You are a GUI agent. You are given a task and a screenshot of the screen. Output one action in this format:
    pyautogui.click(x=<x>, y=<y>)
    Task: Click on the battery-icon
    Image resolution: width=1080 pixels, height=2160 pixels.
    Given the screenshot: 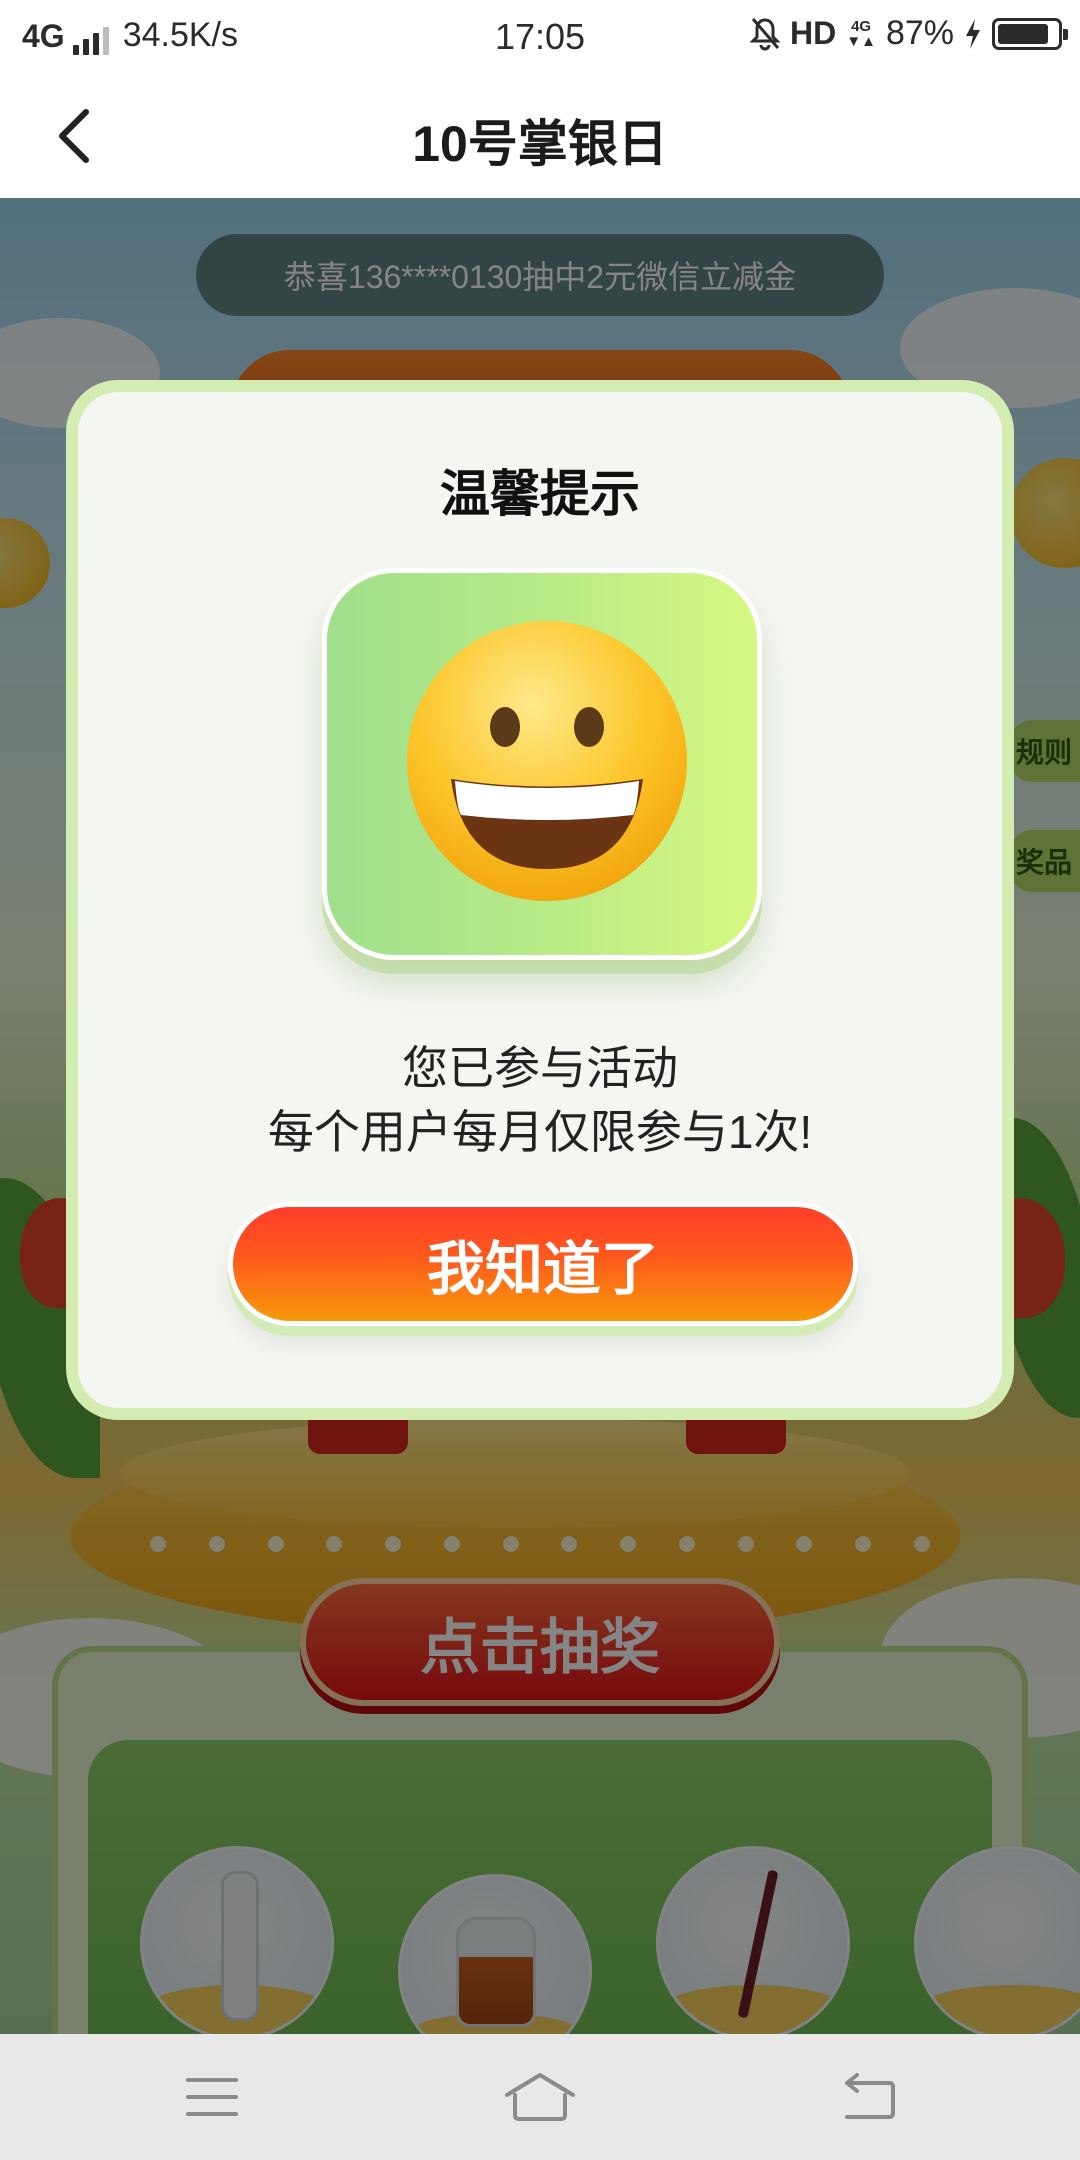 What is the action you would take?
    pyautogui.click(x=1030, y=33)
    